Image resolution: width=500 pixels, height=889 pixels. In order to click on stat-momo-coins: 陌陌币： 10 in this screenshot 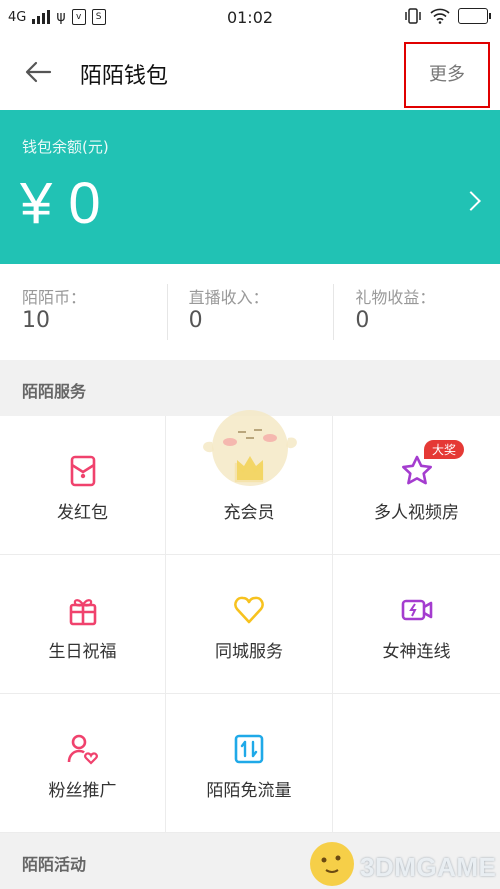, I will do `click(83, 312)`.